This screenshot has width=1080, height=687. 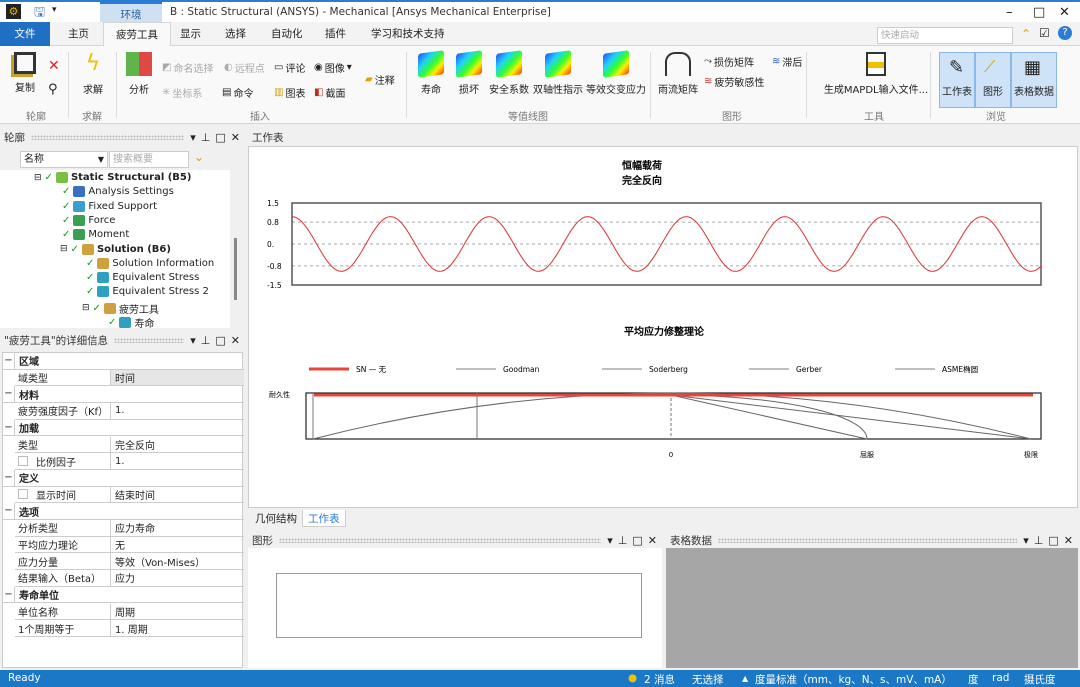 I want to click on context-tab-environment: 环境, so click(x=131, y=13).